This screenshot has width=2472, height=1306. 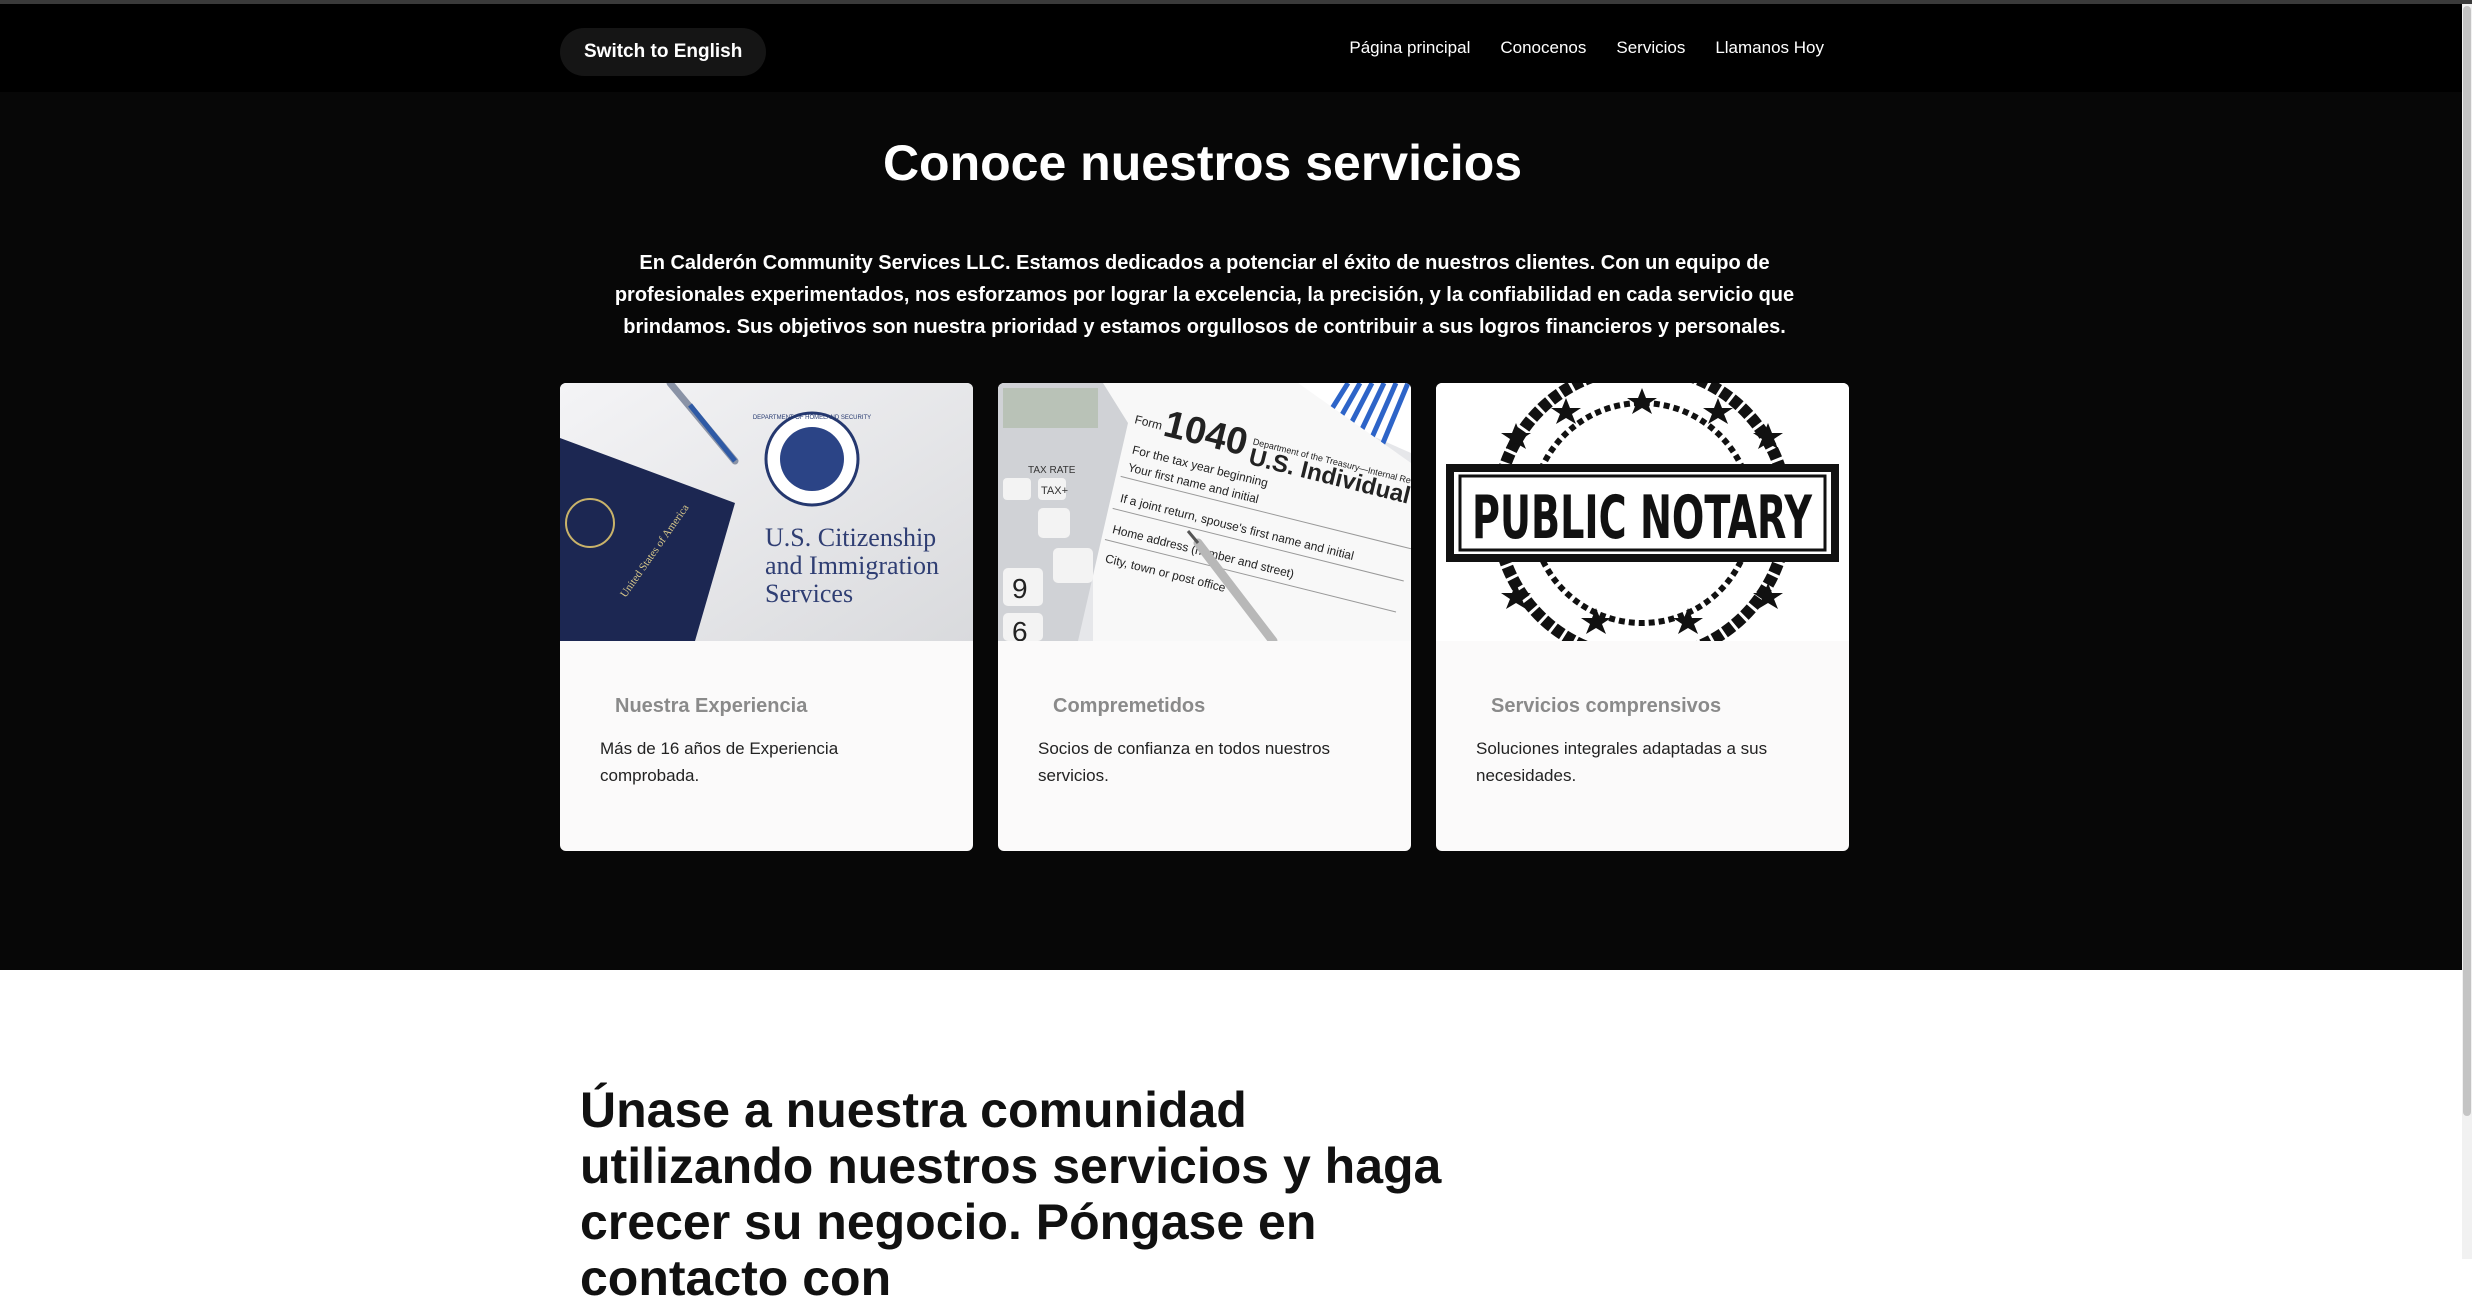 I want to click on calc-key-6: 6, so click(x=1020, y=628).